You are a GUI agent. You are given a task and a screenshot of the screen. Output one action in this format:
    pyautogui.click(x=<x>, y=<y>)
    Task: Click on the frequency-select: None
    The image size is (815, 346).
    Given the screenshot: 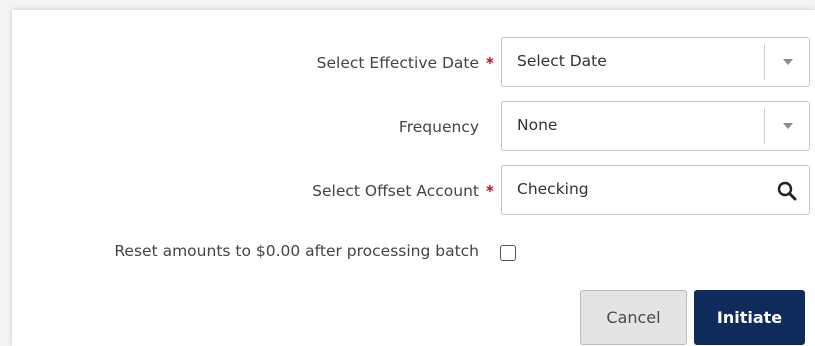 What is the action you would take?
    pyautogui.click(x=655, y=126)
    